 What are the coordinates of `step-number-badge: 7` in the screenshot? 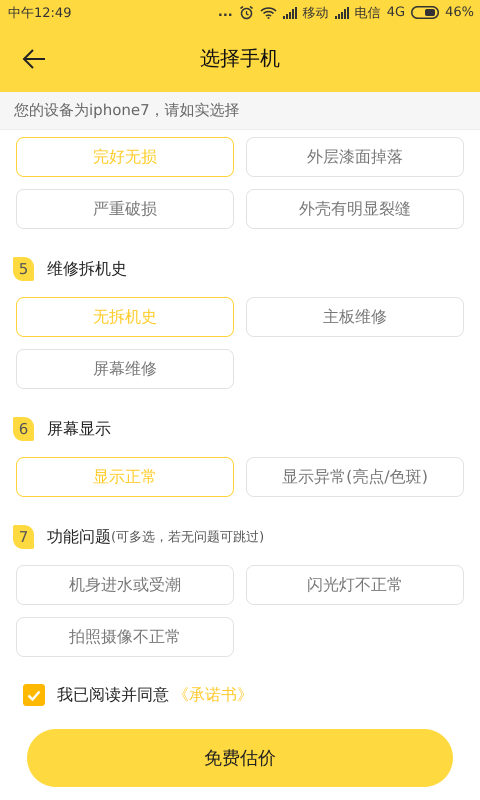 It's located at (23, 537).